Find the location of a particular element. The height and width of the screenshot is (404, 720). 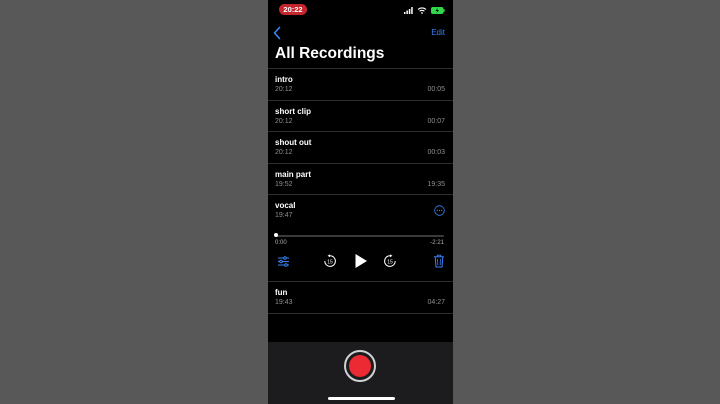

recording-row-shout-out: shout out 20:12 00:03 is located at coordinates (360, 147).